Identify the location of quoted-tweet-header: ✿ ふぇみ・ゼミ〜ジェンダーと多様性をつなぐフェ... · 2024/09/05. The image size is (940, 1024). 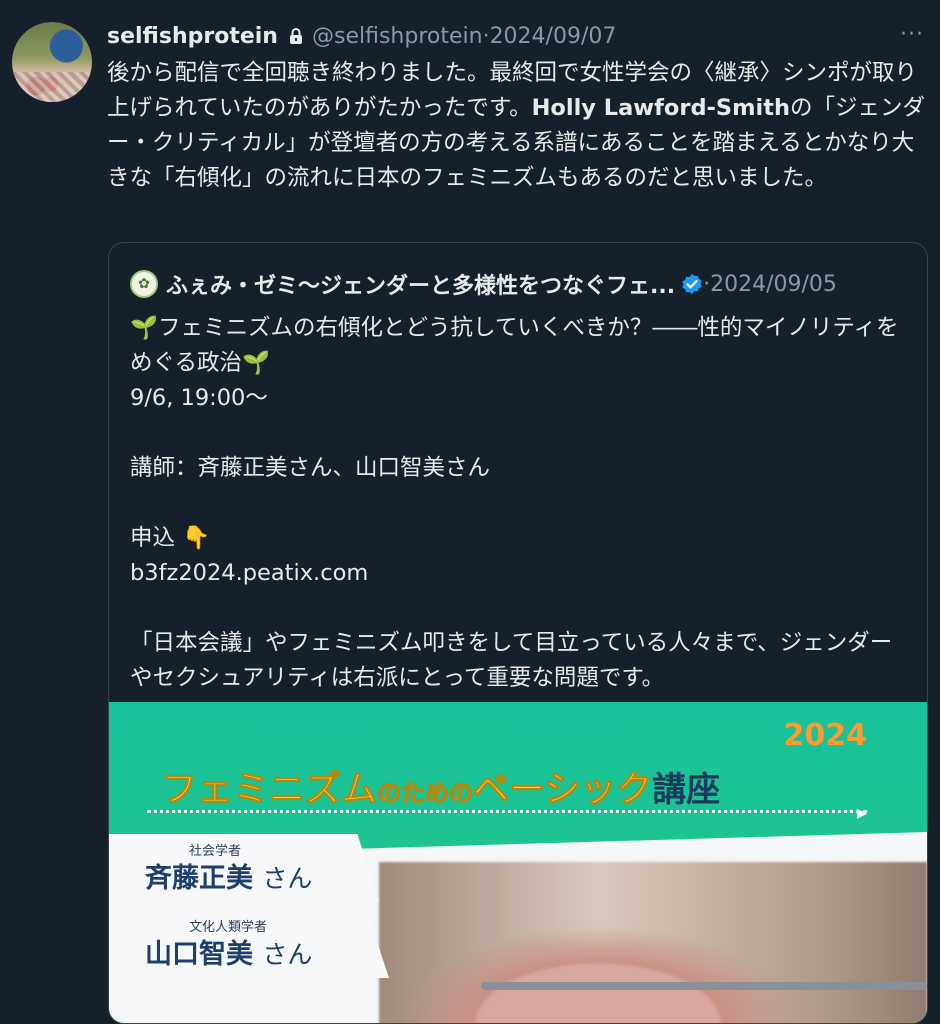
(483, 284).